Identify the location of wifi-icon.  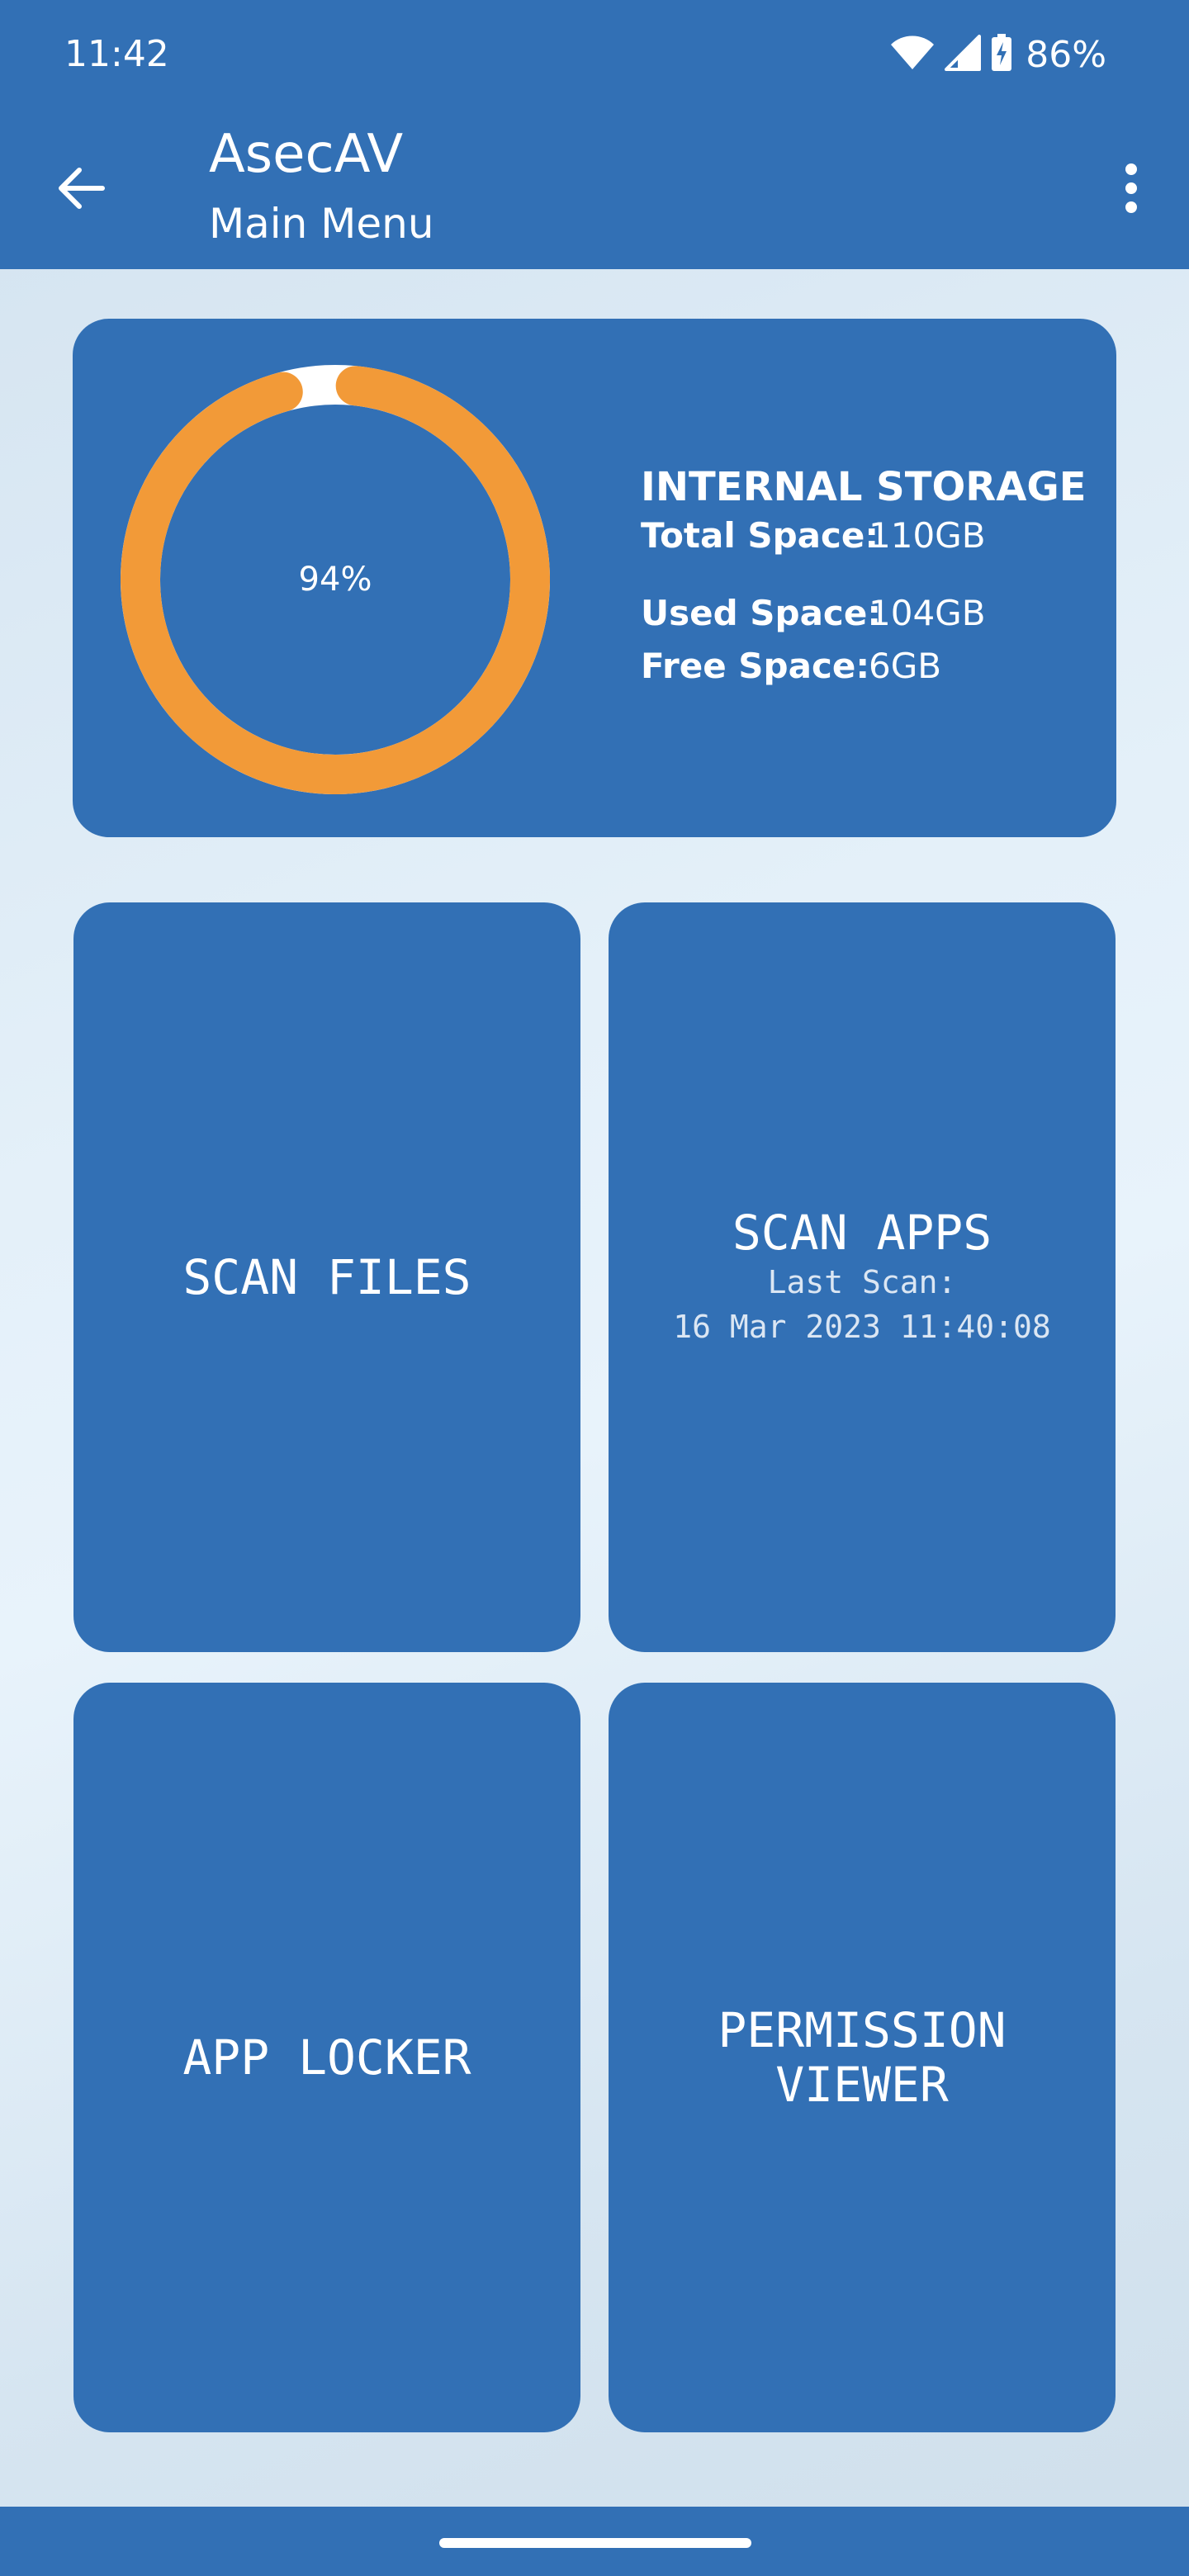
(912, 55).